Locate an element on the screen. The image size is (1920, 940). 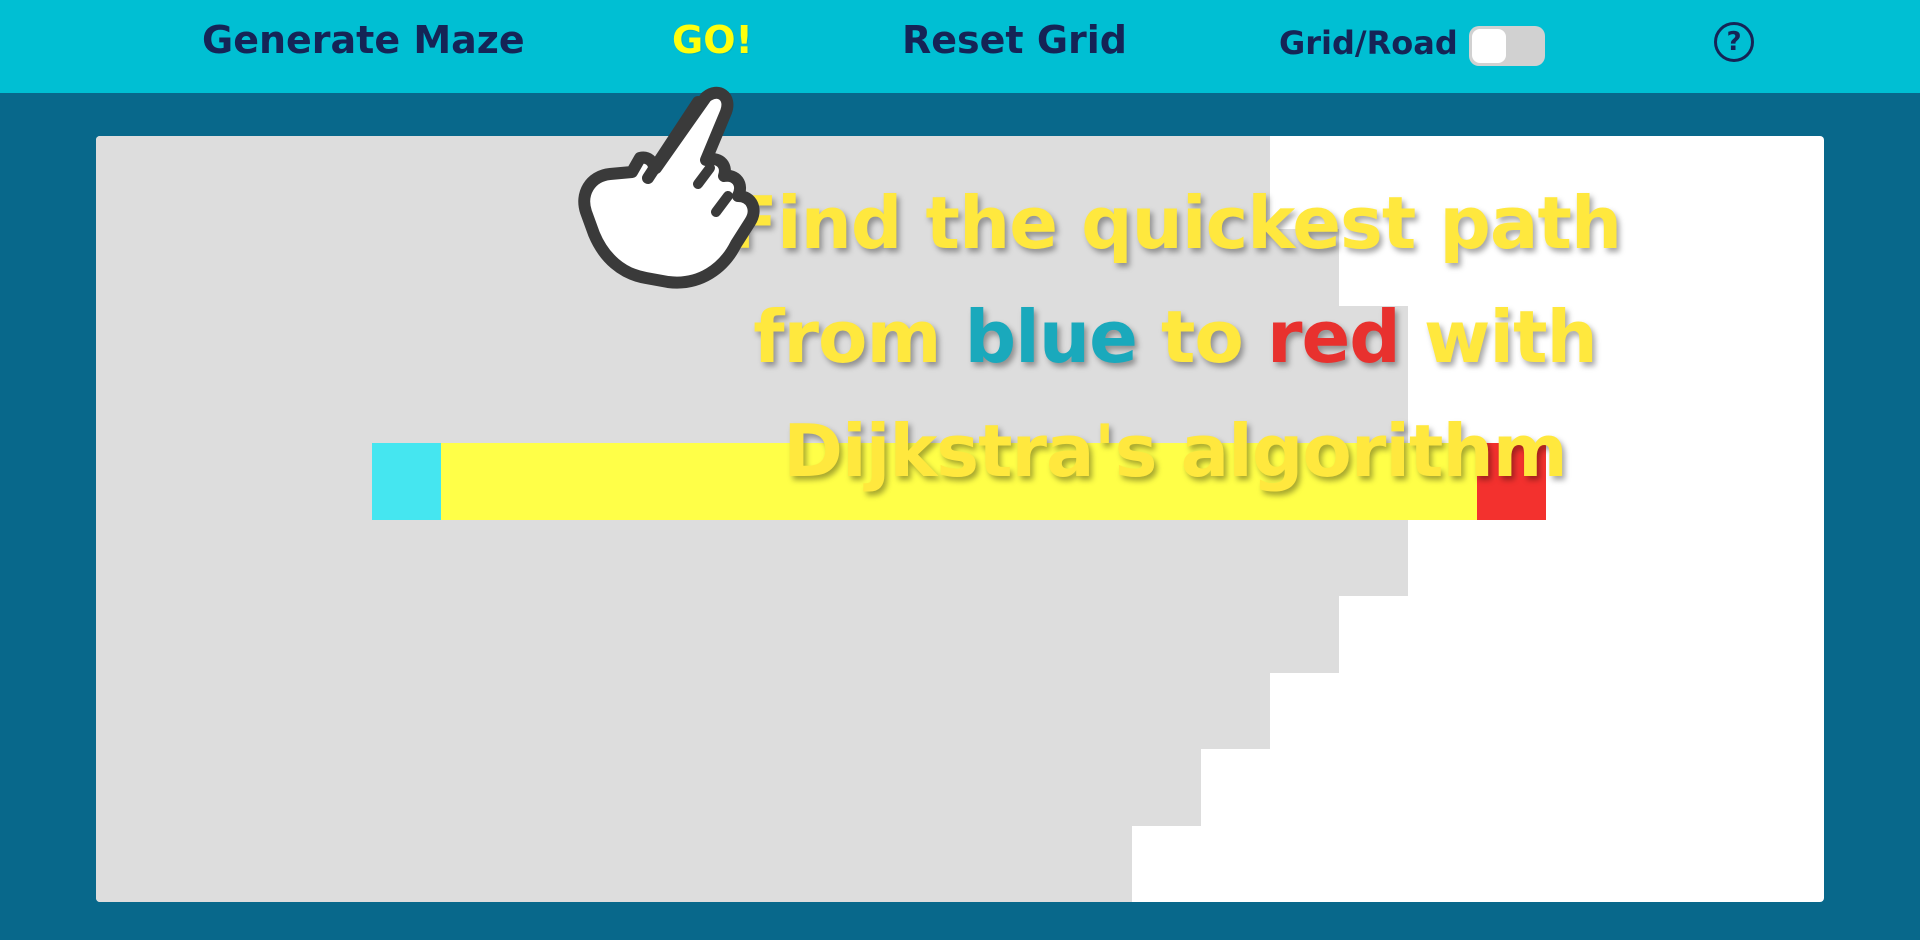
toggle-knob is located at coordinates (1489, 46).